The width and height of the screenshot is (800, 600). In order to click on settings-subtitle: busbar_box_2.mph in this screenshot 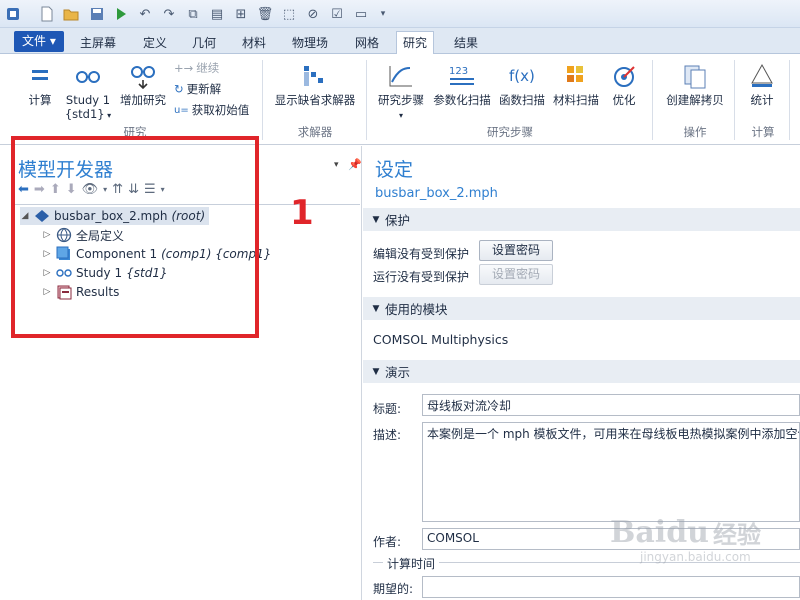, I will do `click(436, 193)`.